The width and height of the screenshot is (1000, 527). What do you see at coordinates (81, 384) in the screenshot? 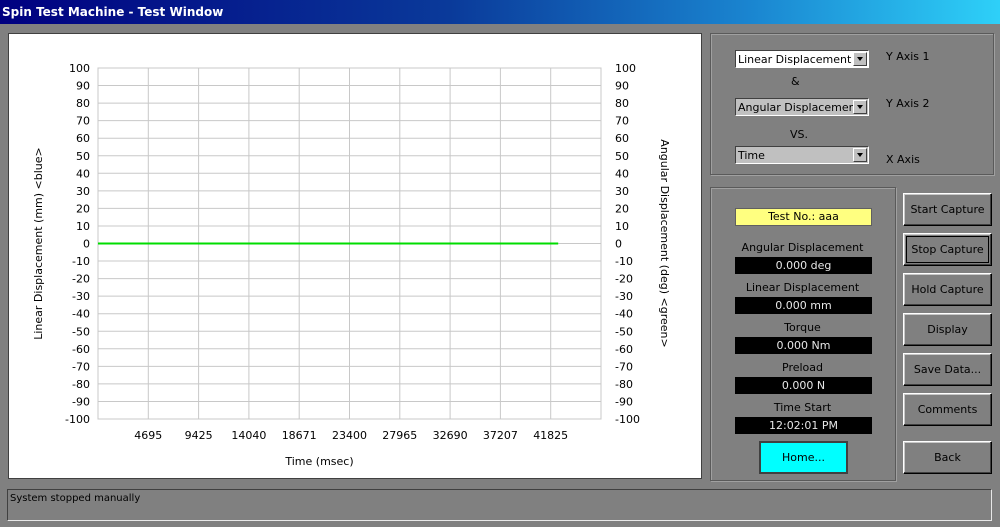
I see `y-tick-label: -80` at bounding box center [81, 384].